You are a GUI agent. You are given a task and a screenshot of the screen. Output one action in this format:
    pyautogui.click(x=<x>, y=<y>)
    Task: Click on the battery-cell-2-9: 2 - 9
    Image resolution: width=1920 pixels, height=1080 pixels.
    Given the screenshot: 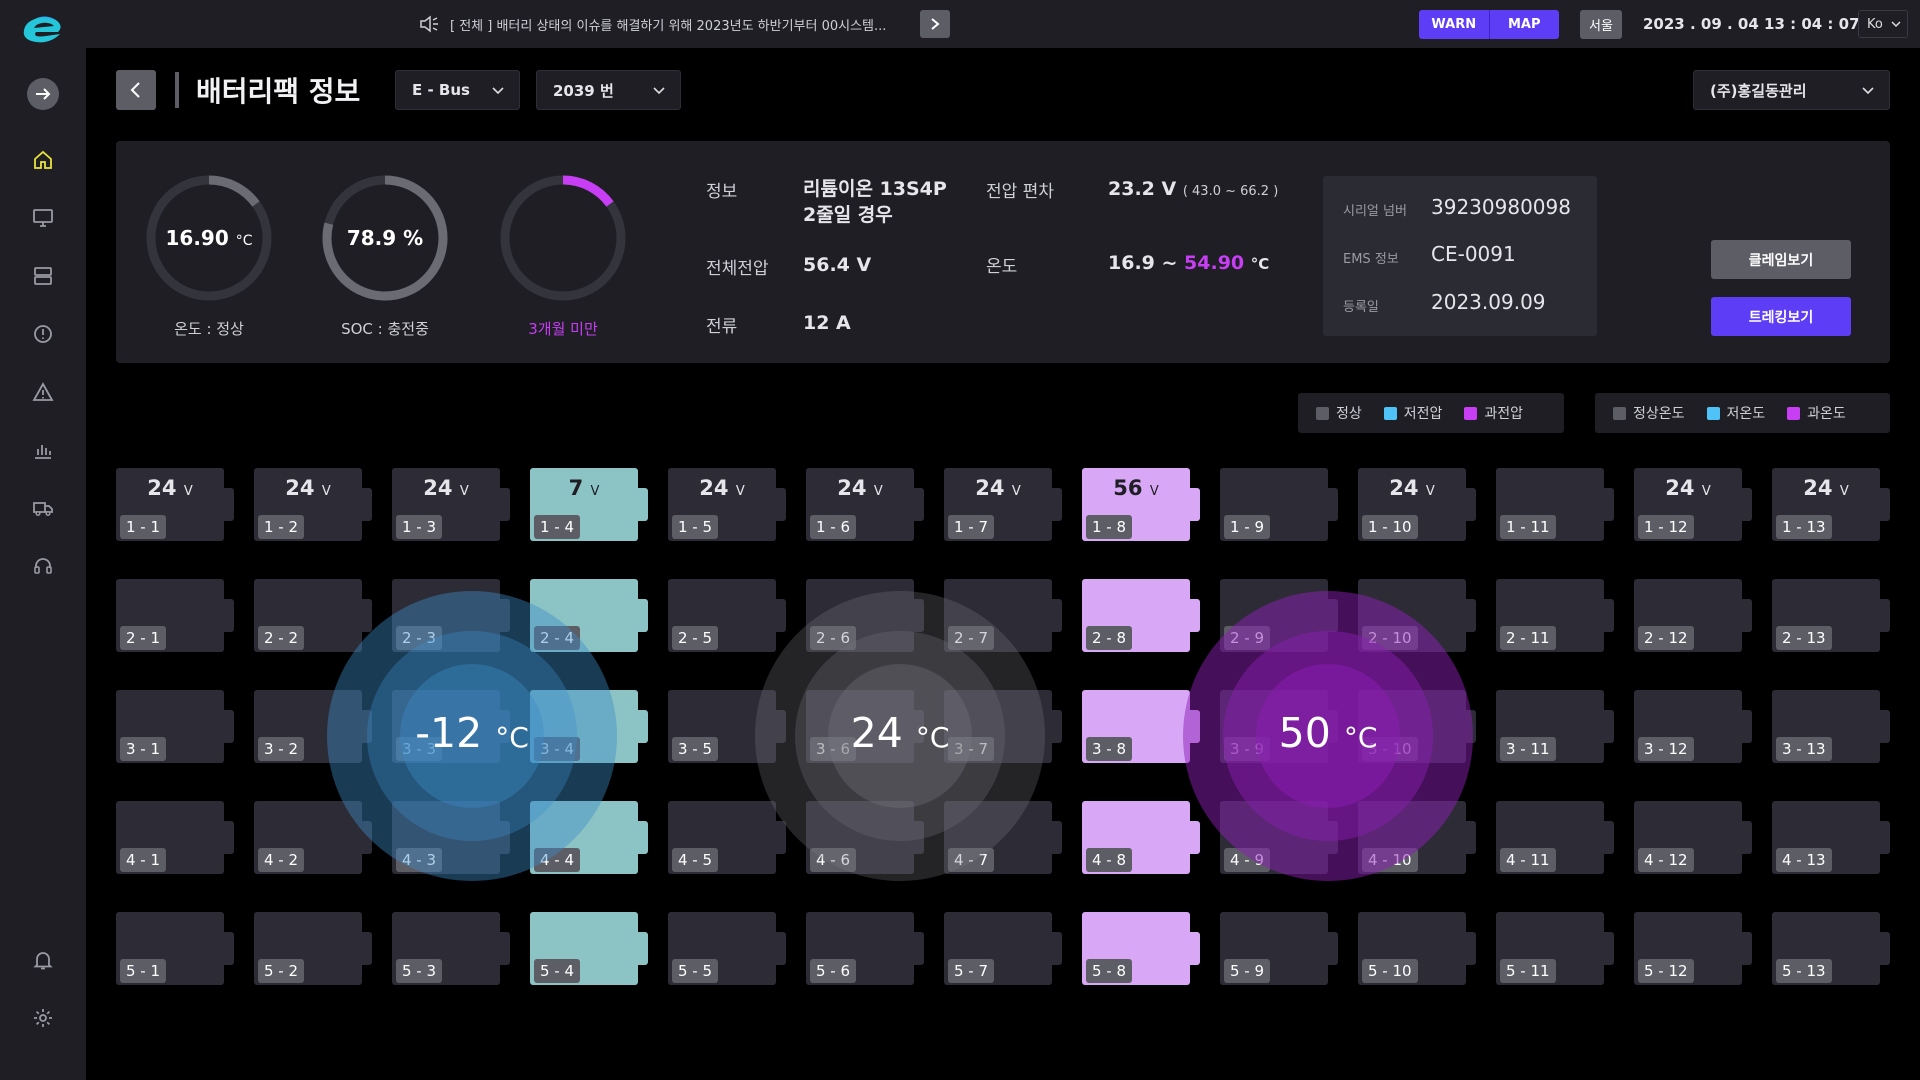 What is the action you would take?
    pyautogui.click(x=1279, y=615)
    